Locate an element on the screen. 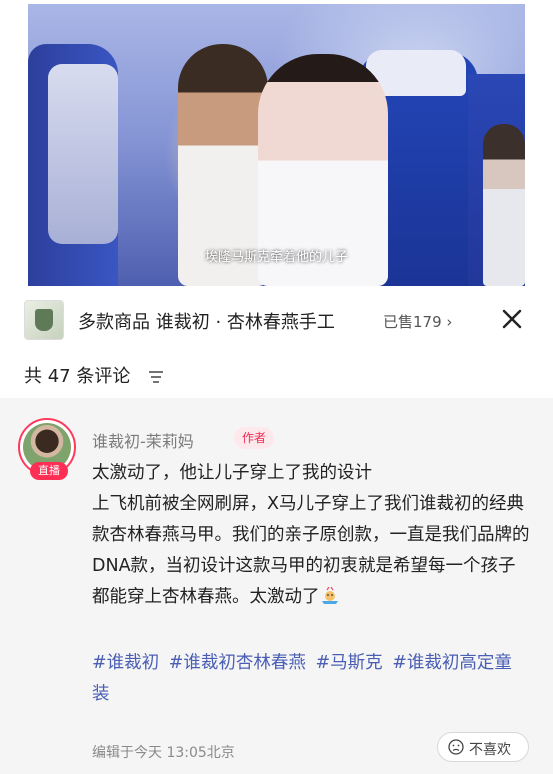 The image size is (553, 774). airplane-seat-headrest is located at coordinates (83, 154).